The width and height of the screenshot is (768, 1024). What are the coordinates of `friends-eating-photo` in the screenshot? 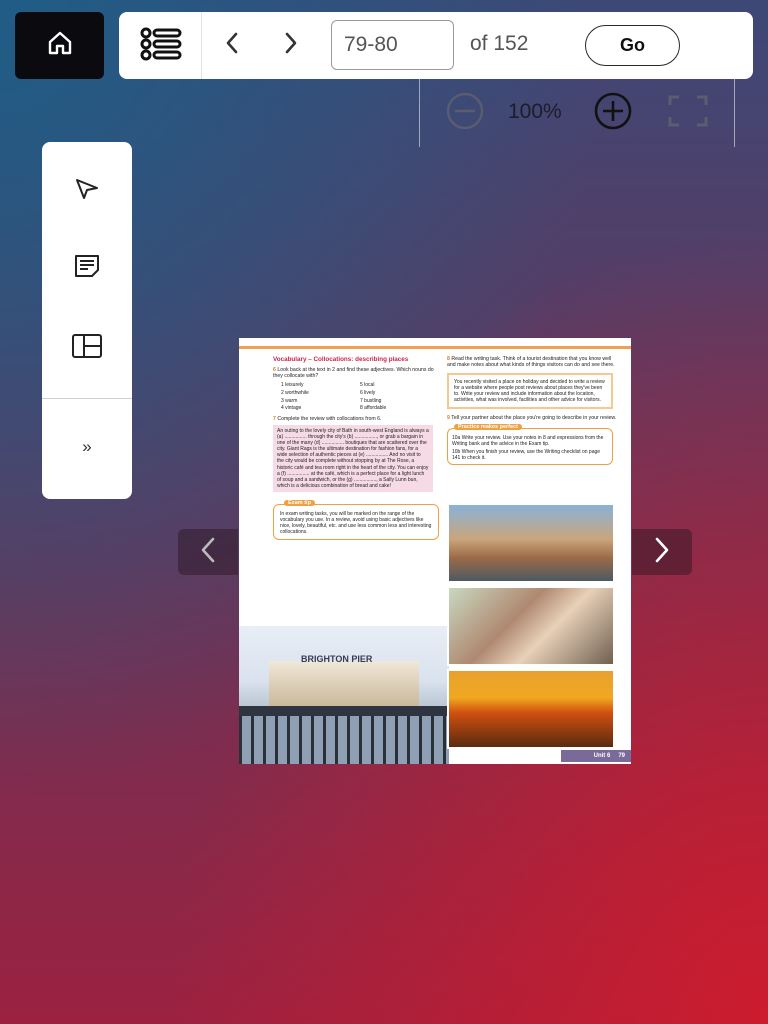 It's located at (531, 626).